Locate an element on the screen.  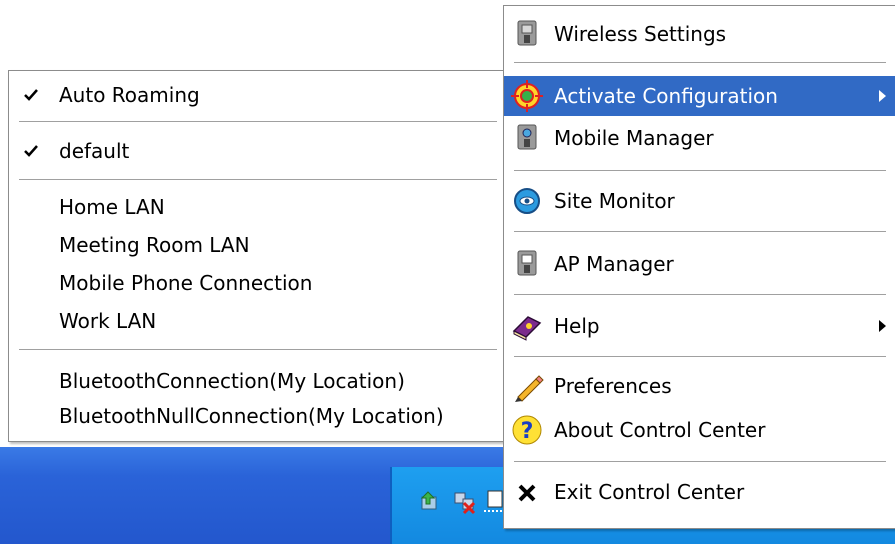
close-icon is located at coordinates (527, 493).